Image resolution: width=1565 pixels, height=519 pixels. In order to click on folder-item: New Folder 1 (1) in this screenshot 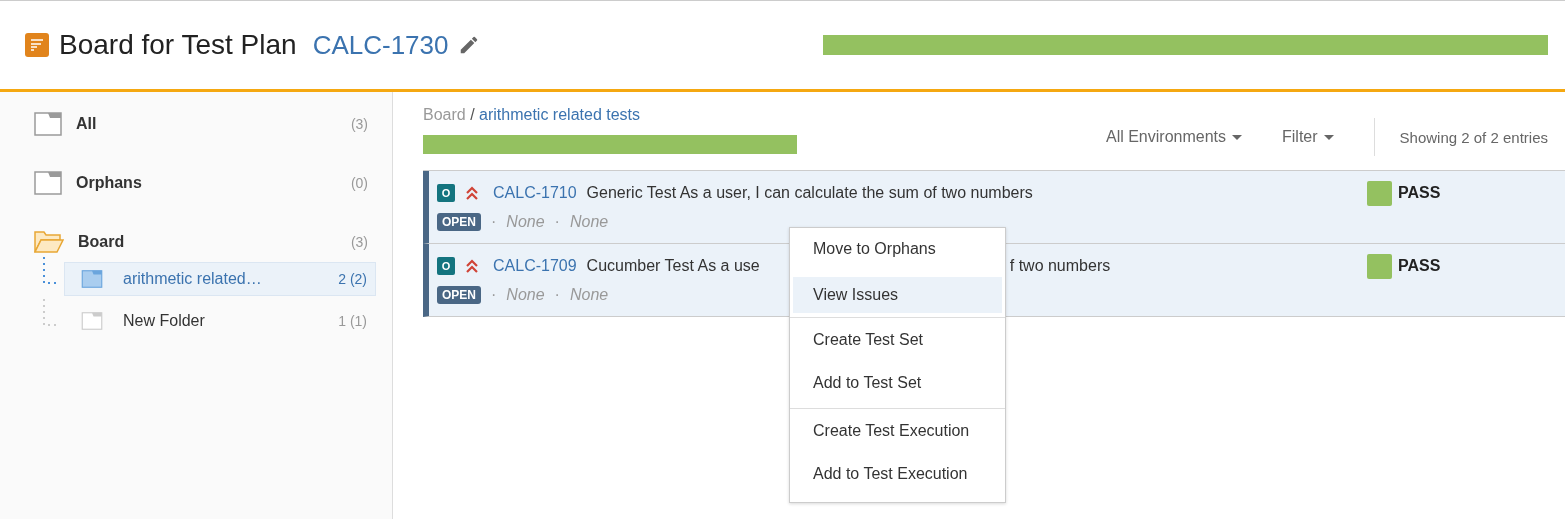, I will do `click(220, 321)`.